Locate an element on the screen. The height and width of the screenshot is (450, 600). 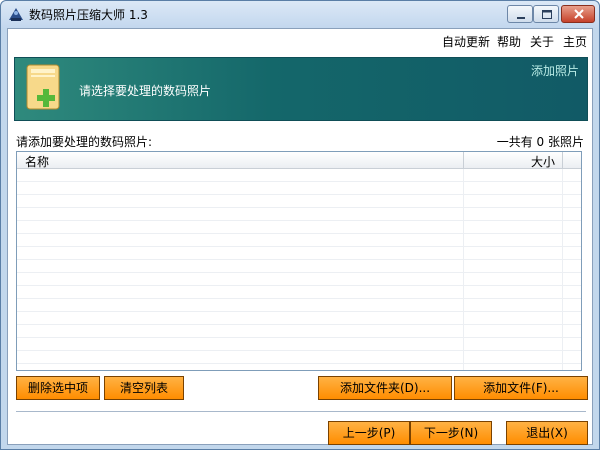
close-icon is located at coordinates (579, 14).